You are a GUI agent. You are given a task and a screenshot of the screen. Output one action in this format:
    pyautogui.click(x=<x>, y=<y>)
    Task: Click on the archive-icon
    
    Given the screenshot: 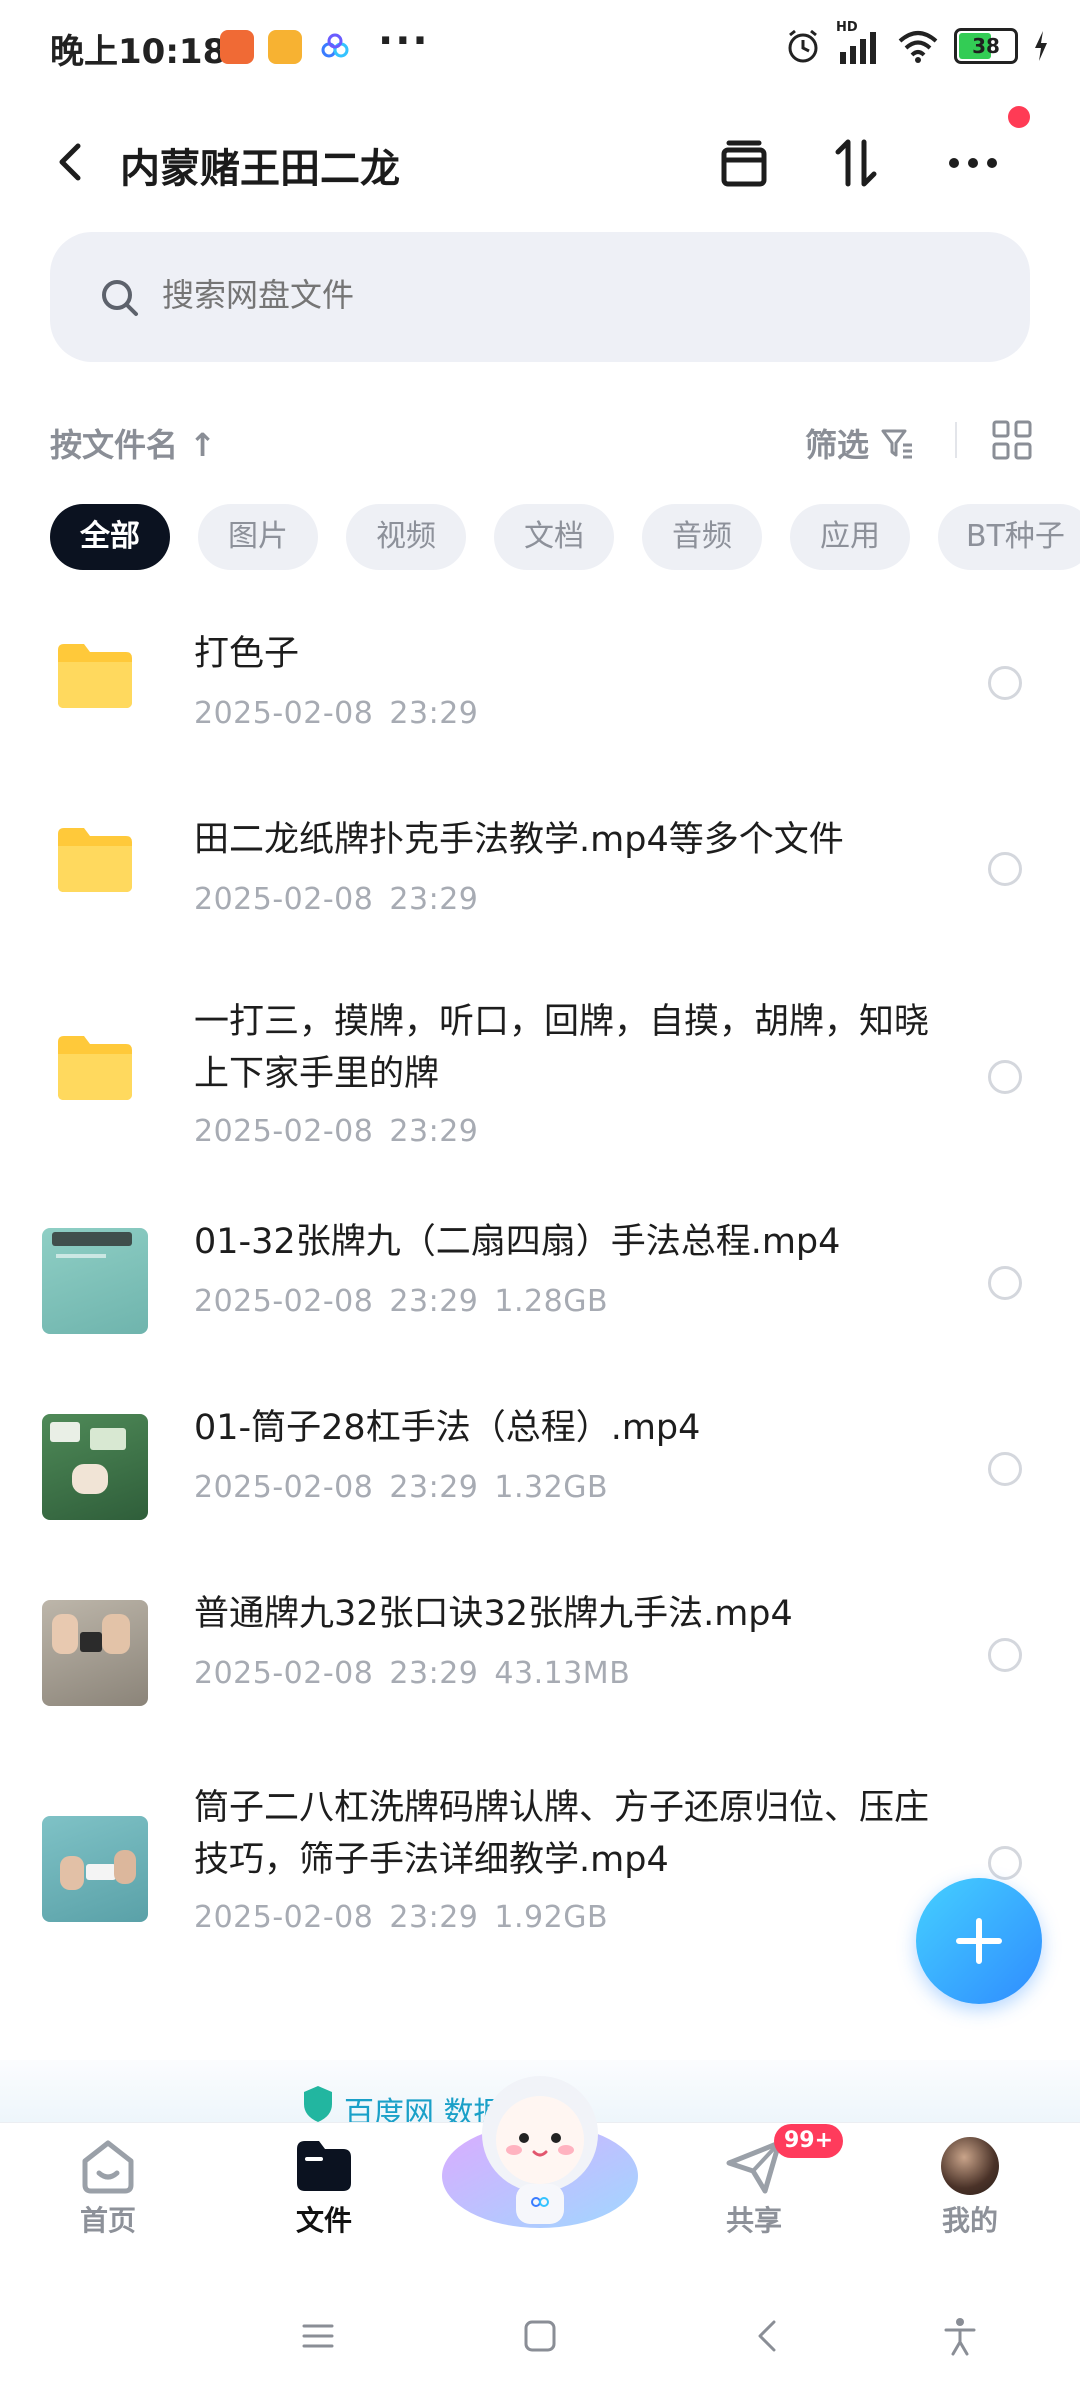 What is the action you would take?
    pyautogui.click(x=743, y=163)
    